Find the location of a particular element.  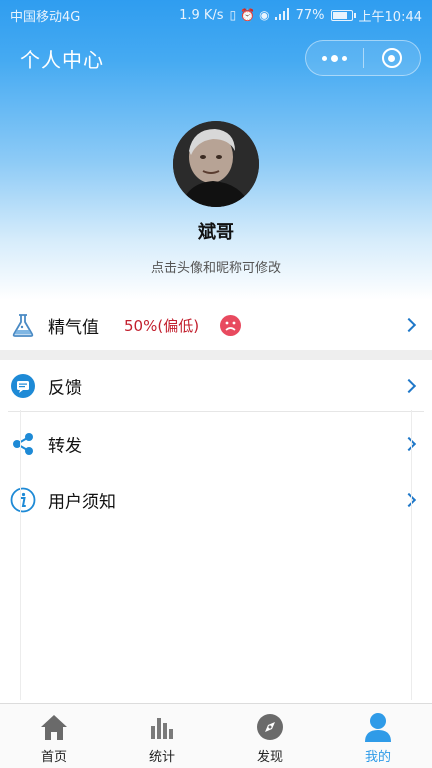

flask-icon is located at coordinates (23, 325).